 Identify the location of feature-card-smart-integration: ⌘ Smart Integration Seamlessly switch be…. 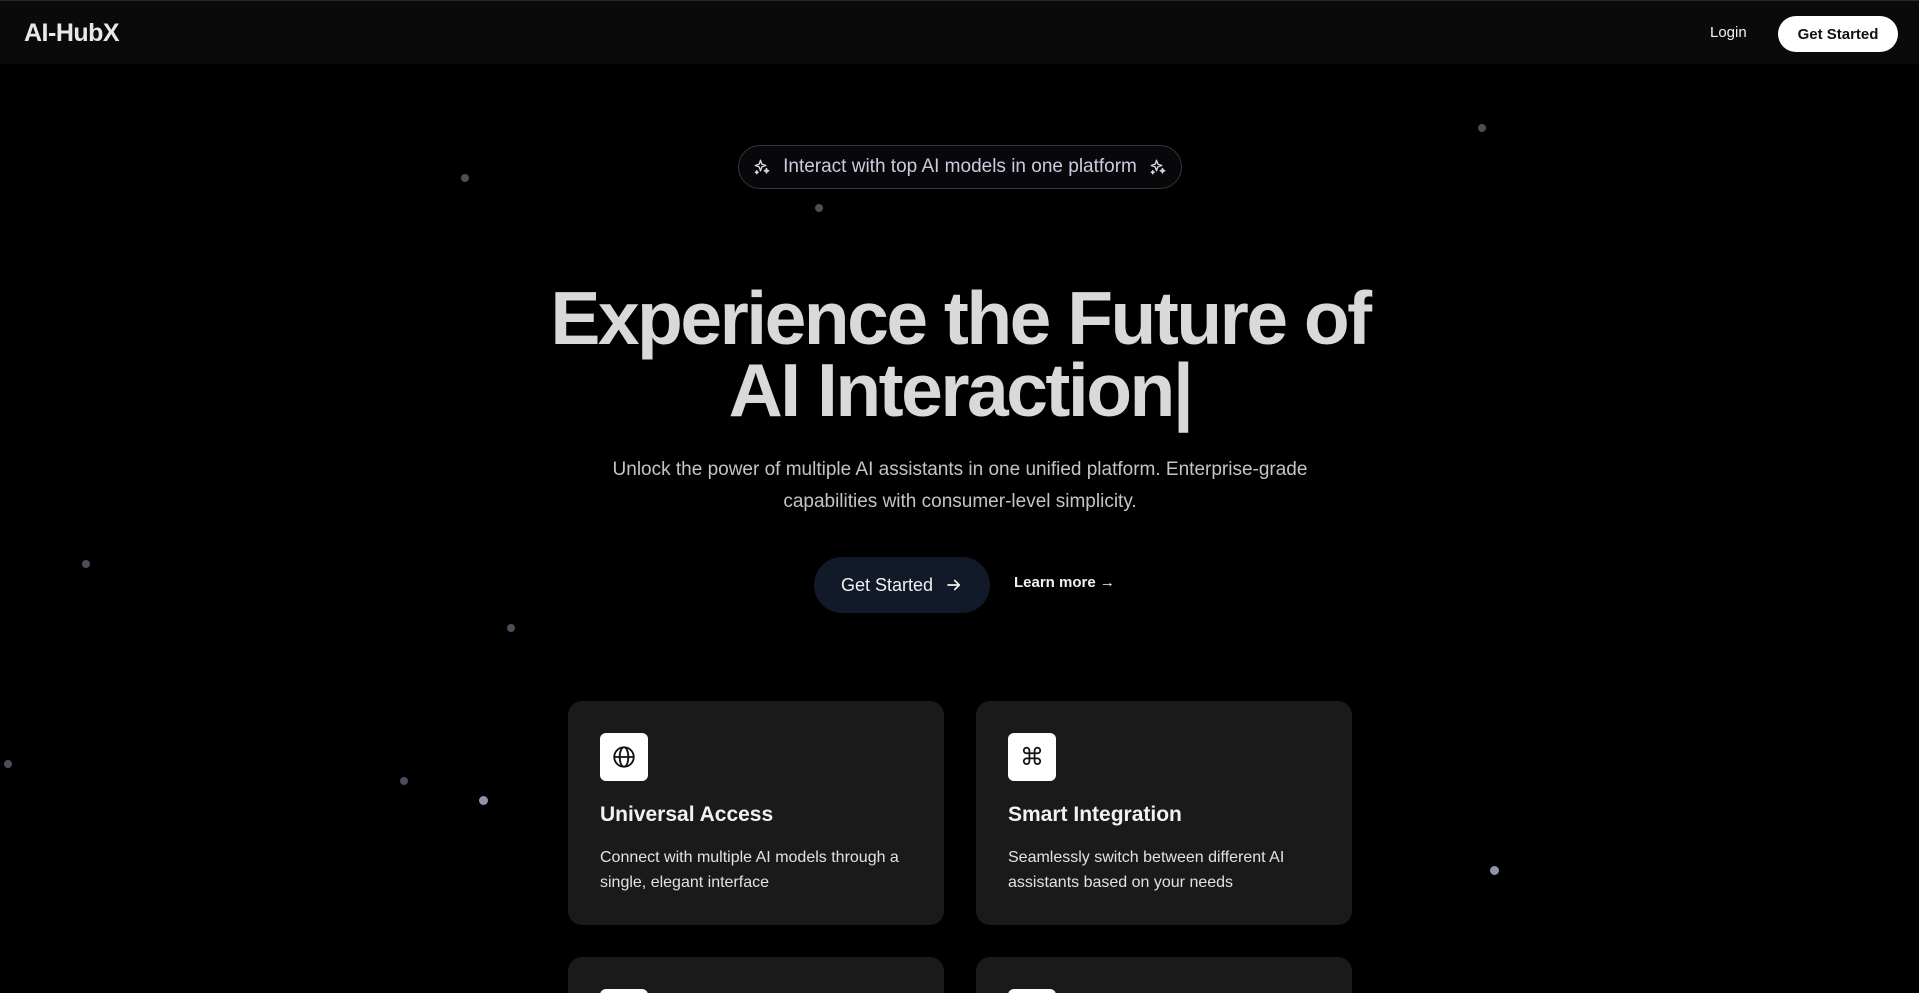
(1164, 813).